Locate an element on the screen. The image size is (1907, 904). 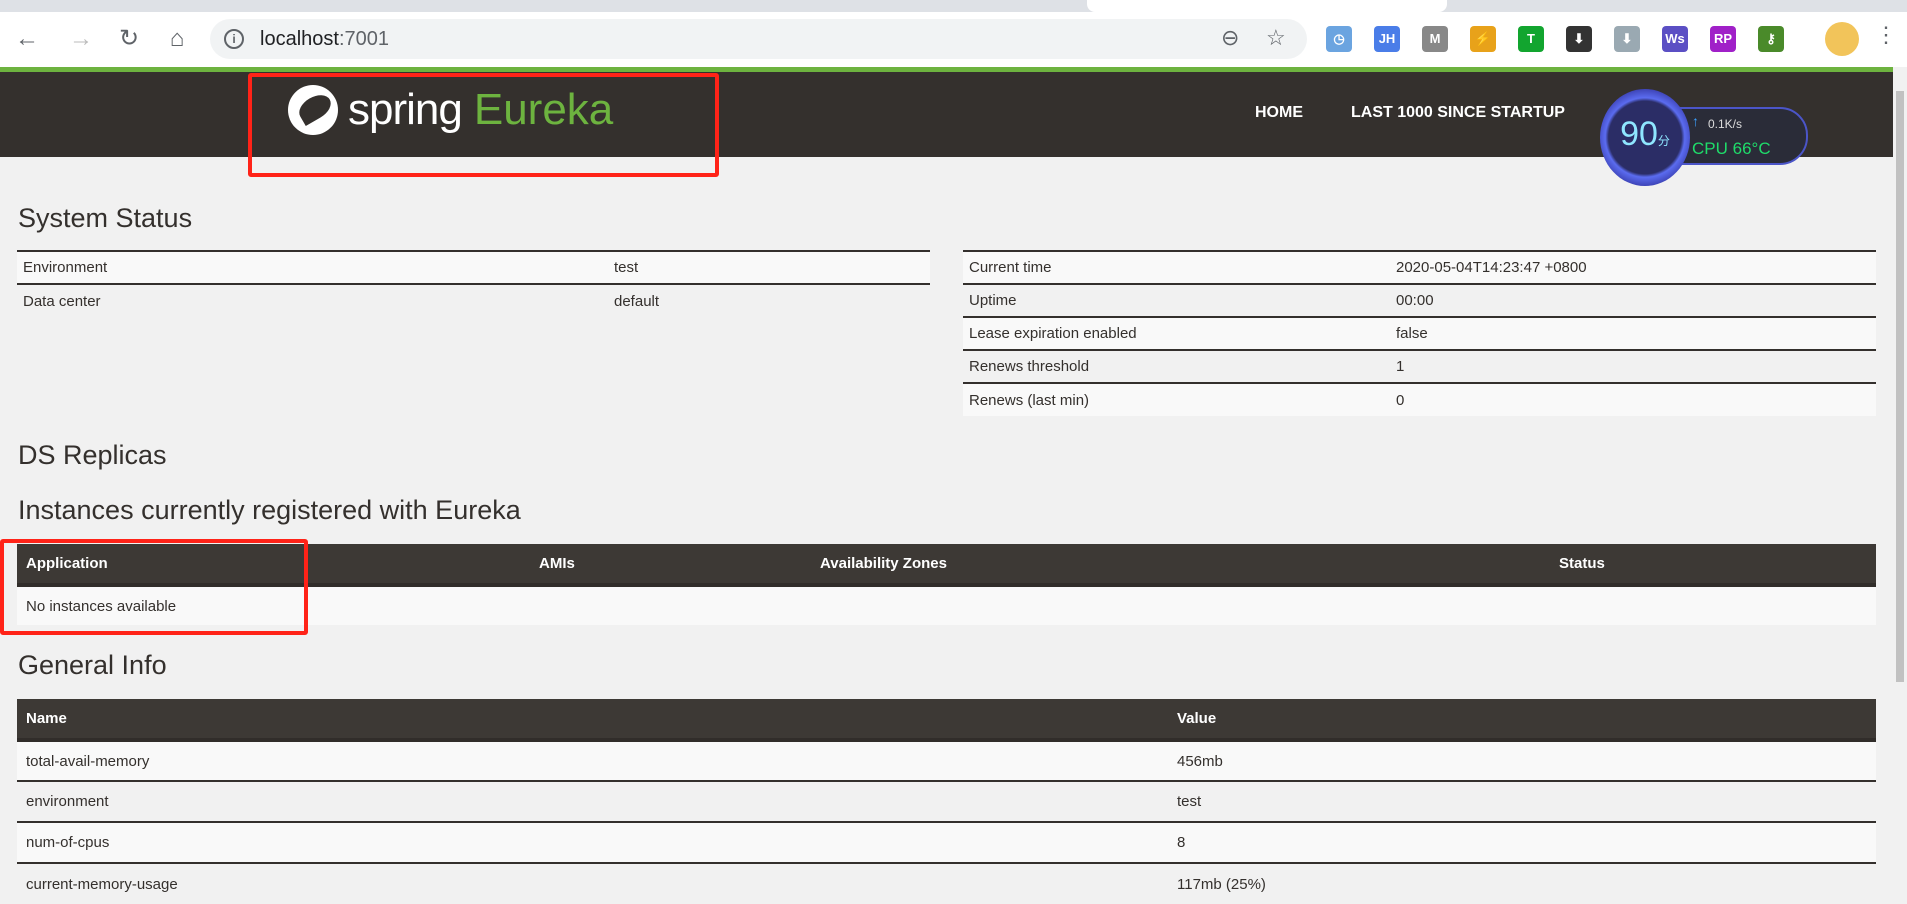
system-monitor-widget: 90分 ↑ 0.1K/s CPU 66°C is located at coordinates (1704, 137).